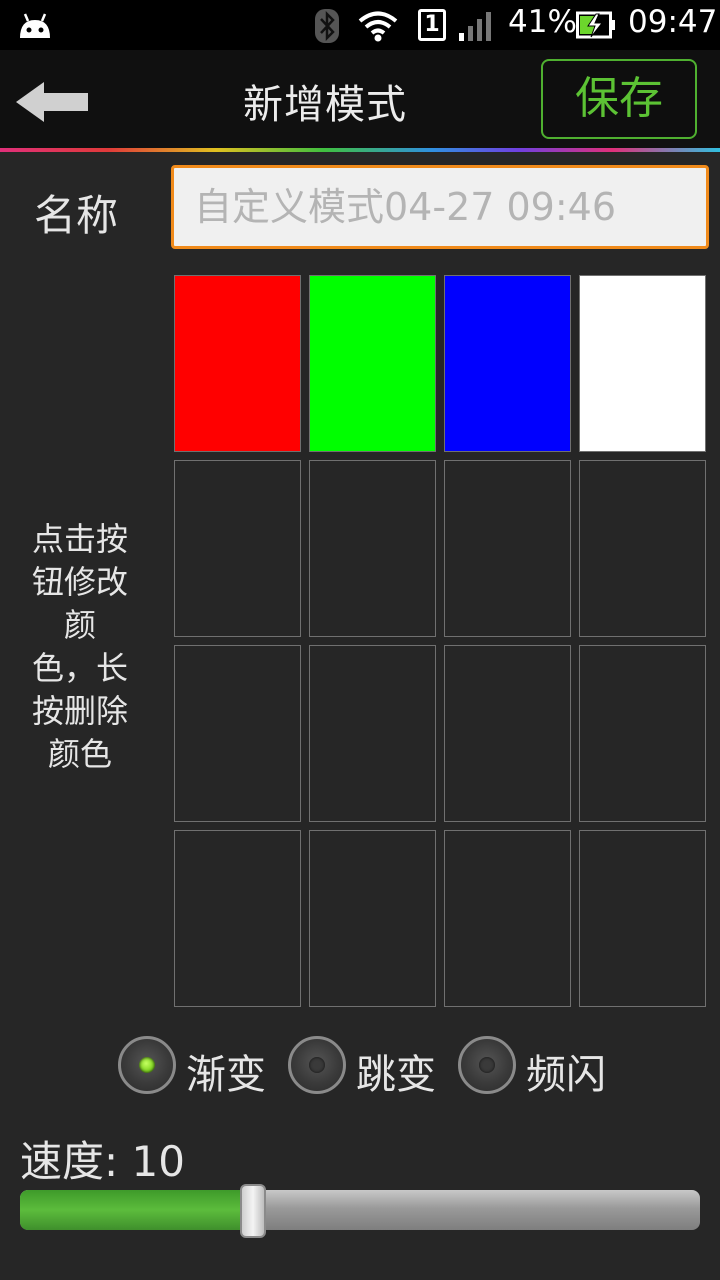 The width and height of the screenshot is (720, 1280). What do you see at coordinates (673, 22) in the screenshot?
I see `clock: 09:47` at bounding box center [673, 22].